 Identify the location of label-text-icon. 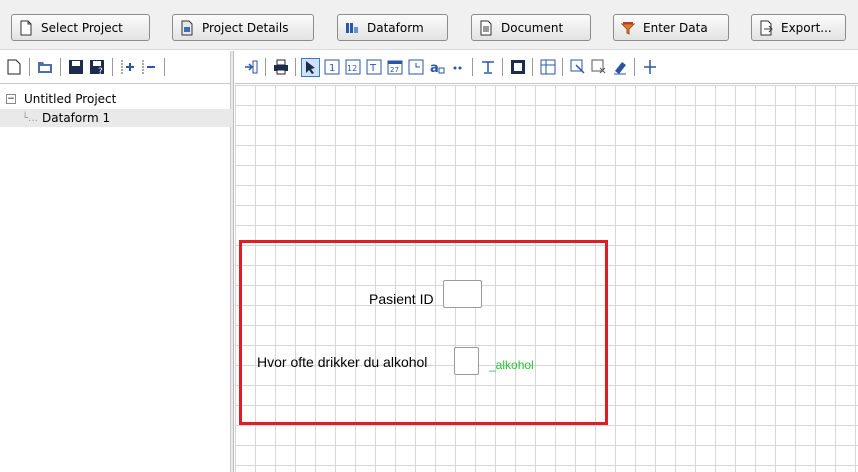
(487, 67).